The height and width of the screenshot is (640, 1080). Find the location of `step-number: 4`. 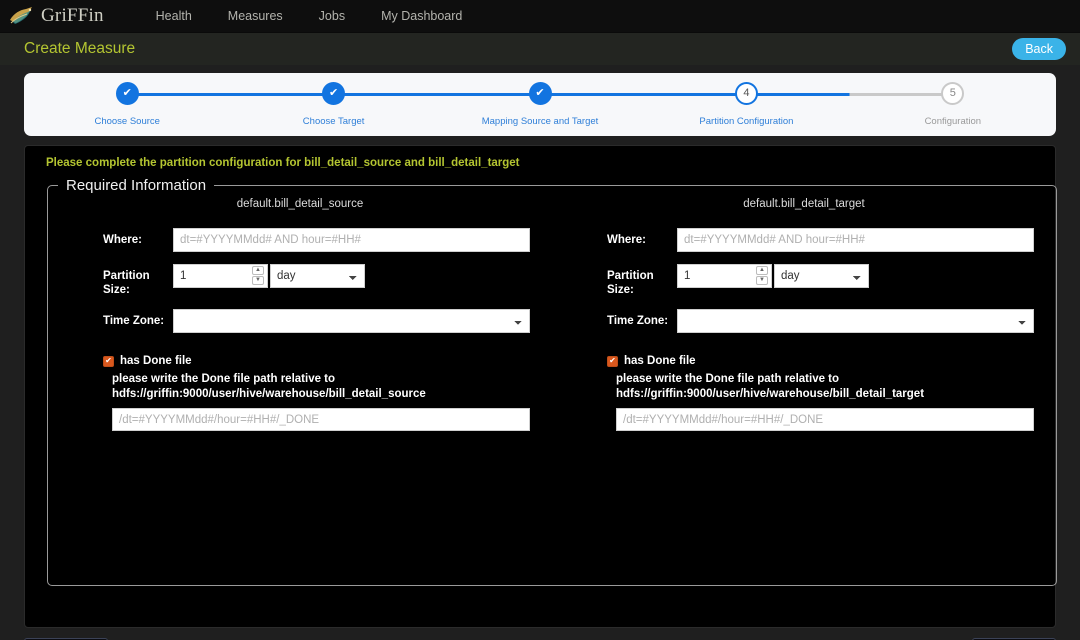

step-number: 4 is located at coordinates (746, 93).